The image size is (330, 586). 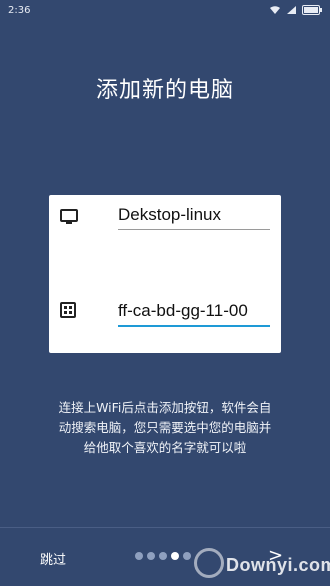 I want to click on status-icons, so click(x=295, y=10).